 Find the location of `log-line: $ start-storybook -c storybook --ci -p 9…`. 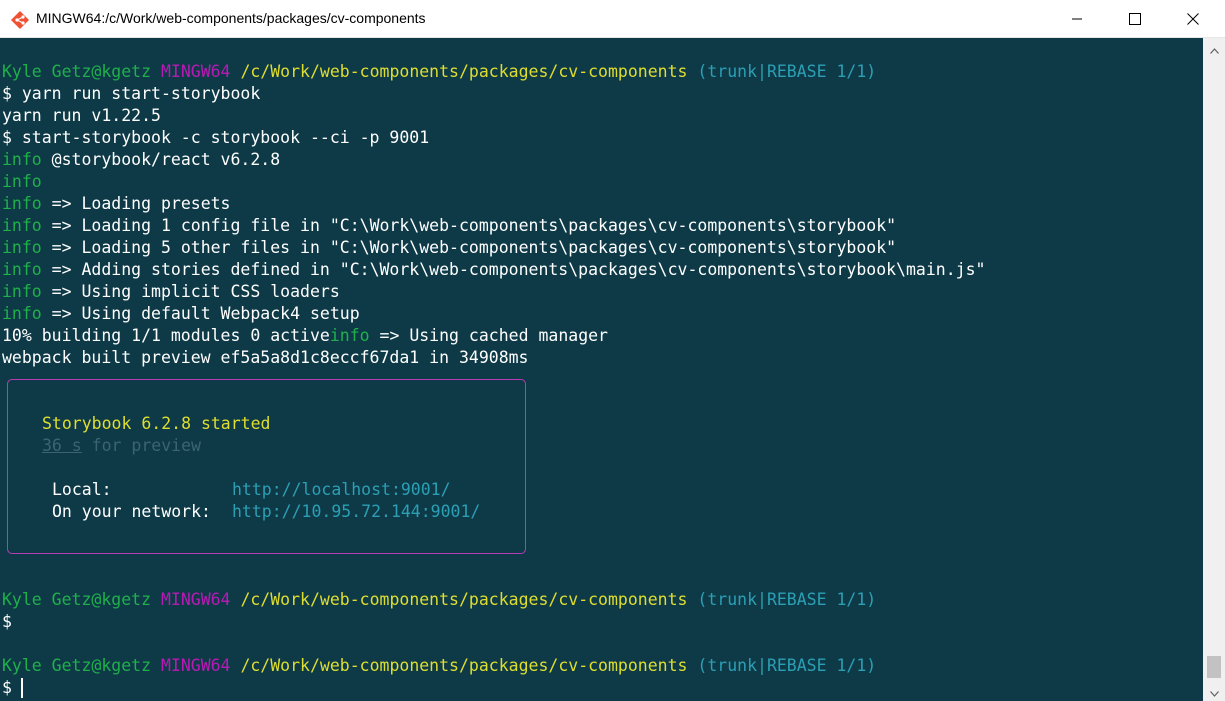

log-line: $ start-storybook -c storybook --ci -p 9… is located at coordinates (216, 137).